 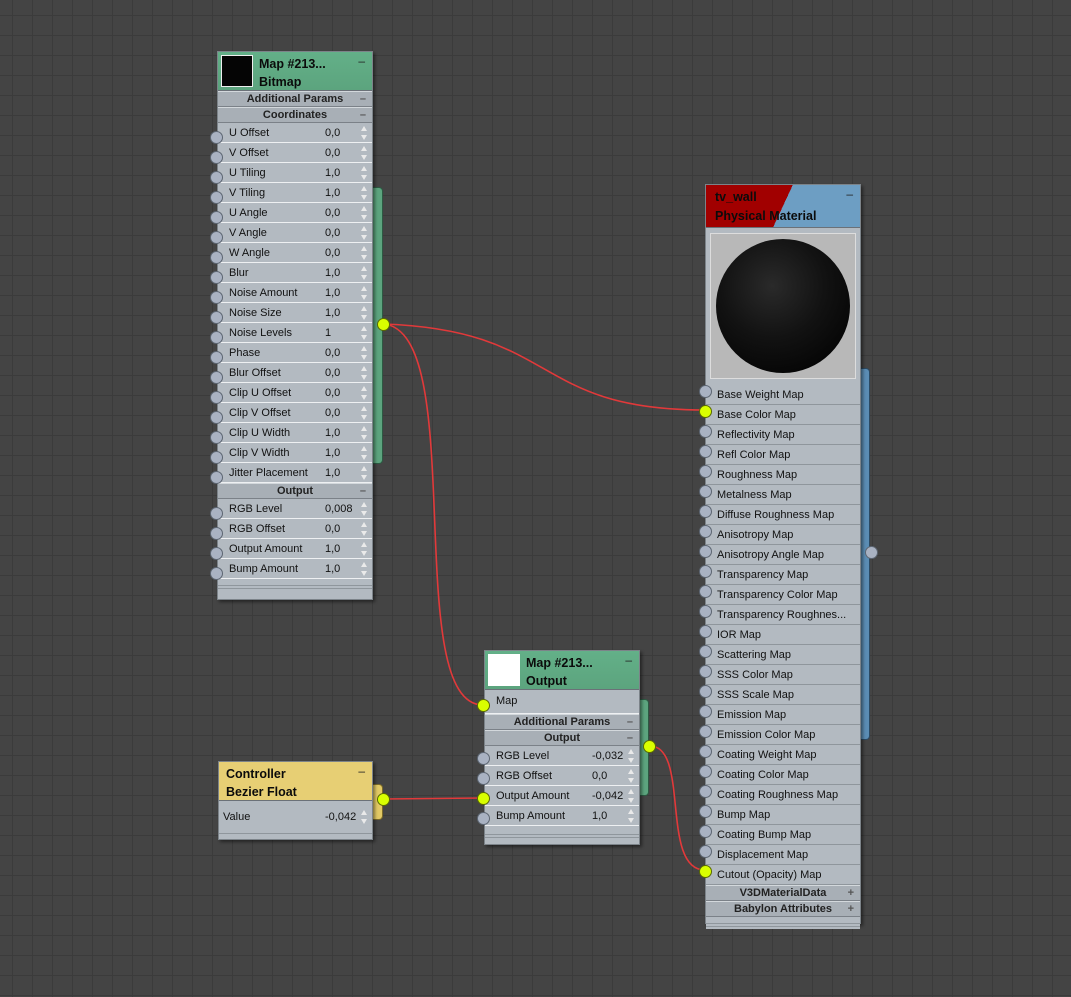 What do you see at coordinates (783, 455) in the screenshot?
I see `material-map-row: Refl Color Map` at bounding box center [783, 455].